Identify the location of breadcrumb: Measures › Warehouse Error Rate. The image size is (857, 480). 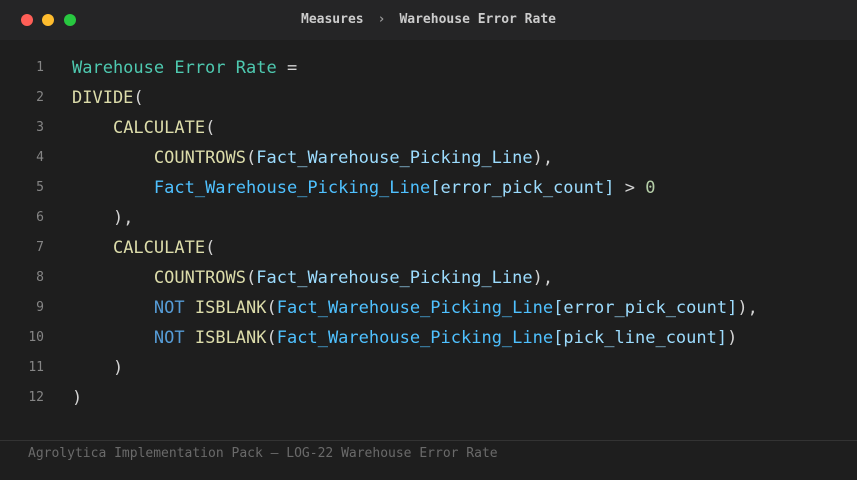
(428, 20).